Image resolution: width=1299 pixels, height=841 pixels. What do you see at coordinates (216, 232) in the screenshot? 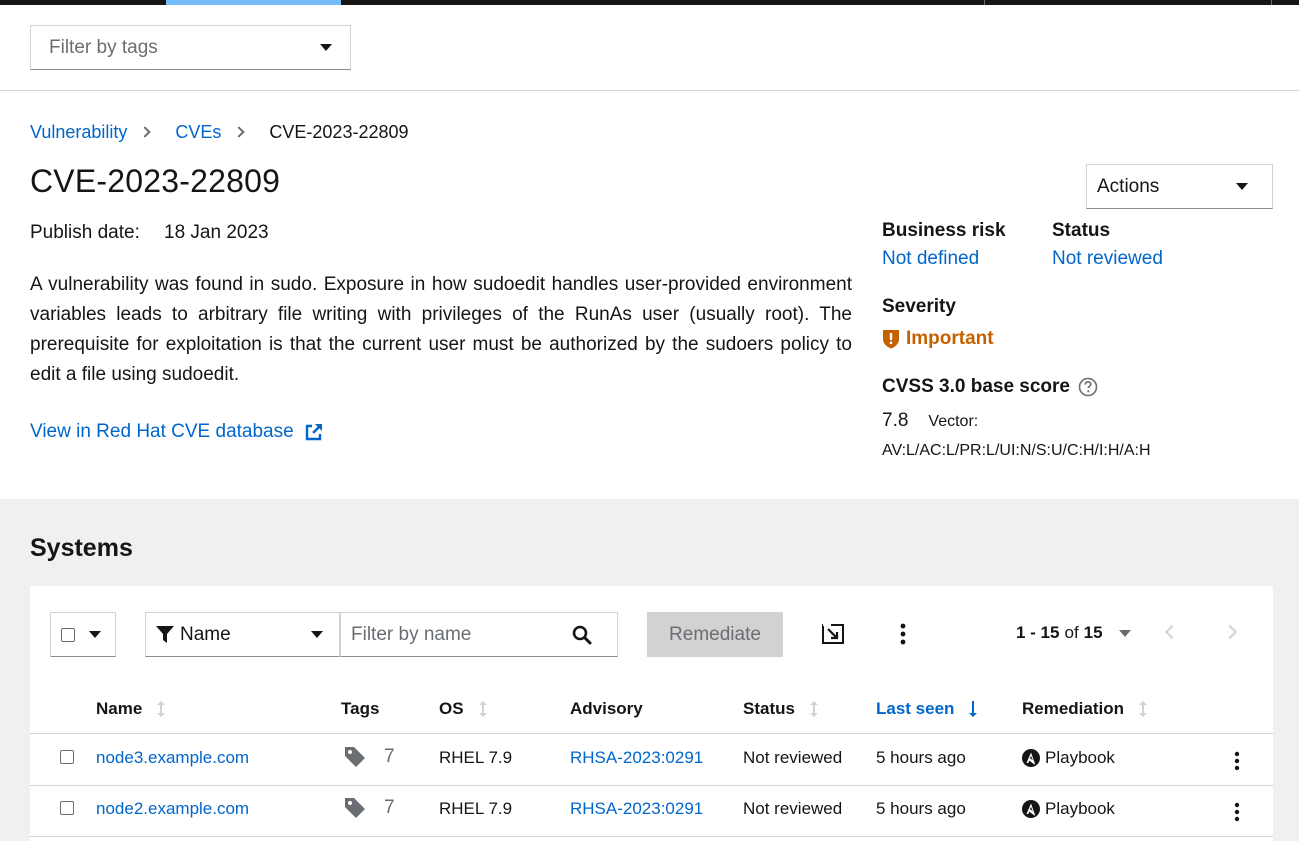
I see `publish-date-value: 18 Jan 2023` at bounding box center [216, 232].